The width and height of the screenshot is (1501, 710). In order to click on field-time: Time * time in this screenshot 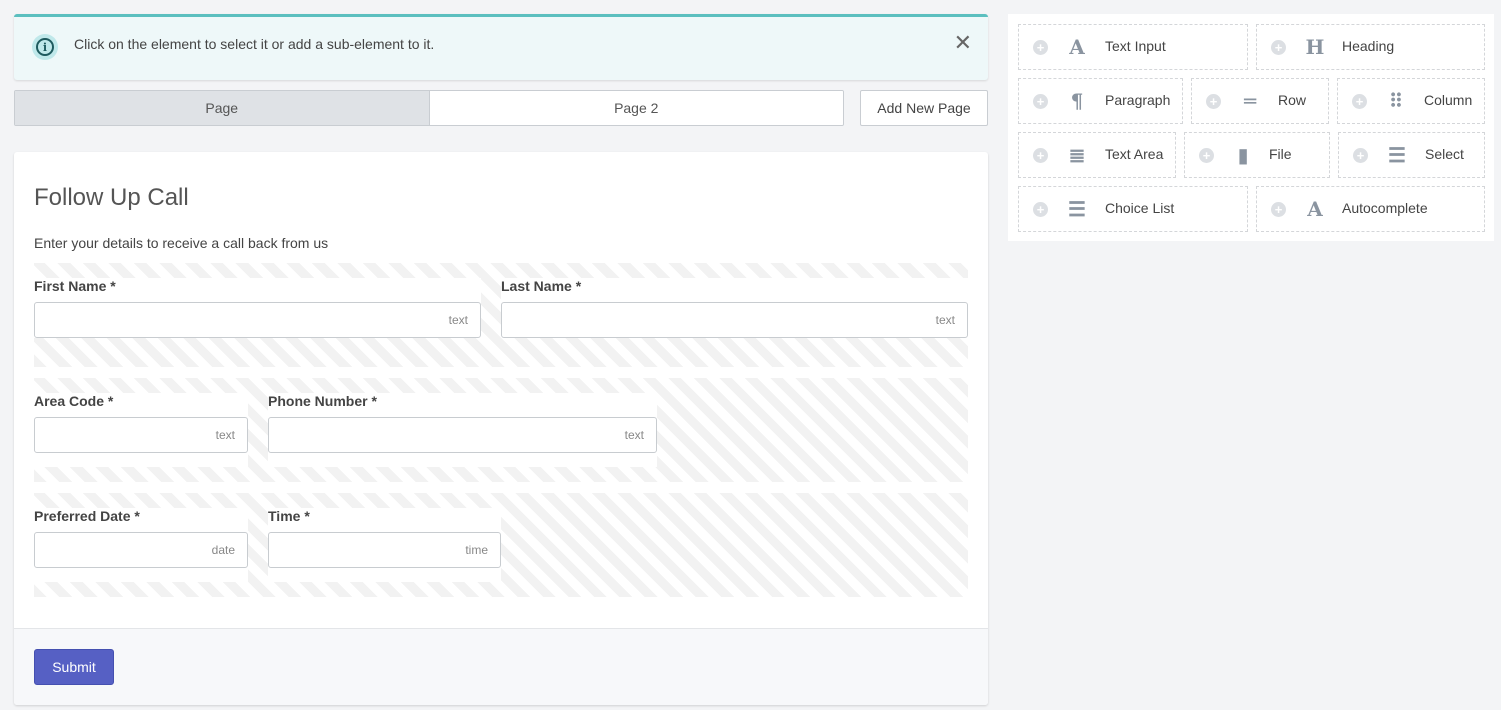, I will do `click(384, 545)`.